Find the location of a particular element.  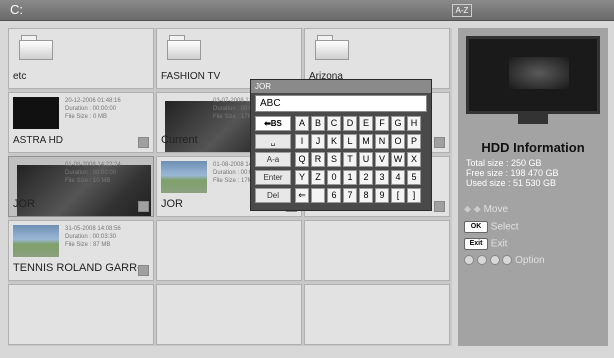

key: O is located at coordinates (398, 141).